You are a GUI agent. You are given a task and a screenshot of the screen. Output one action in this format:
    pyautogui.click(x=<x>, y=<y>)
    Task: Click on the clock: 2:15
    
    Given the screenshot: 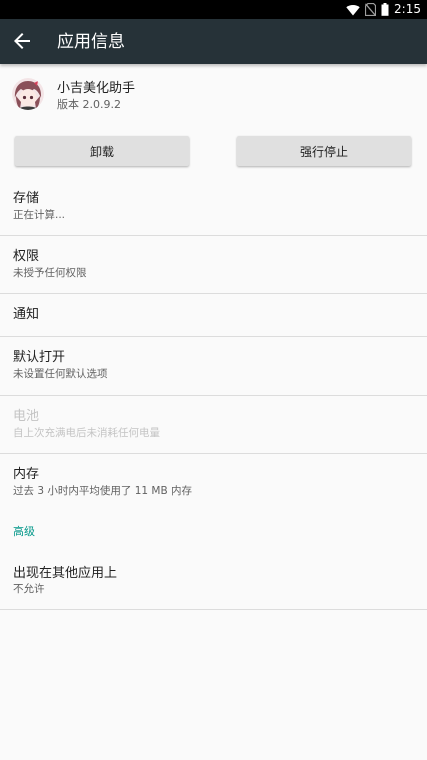 What is the action you would take?
    pyautogui.click(x=407, y=9)
    